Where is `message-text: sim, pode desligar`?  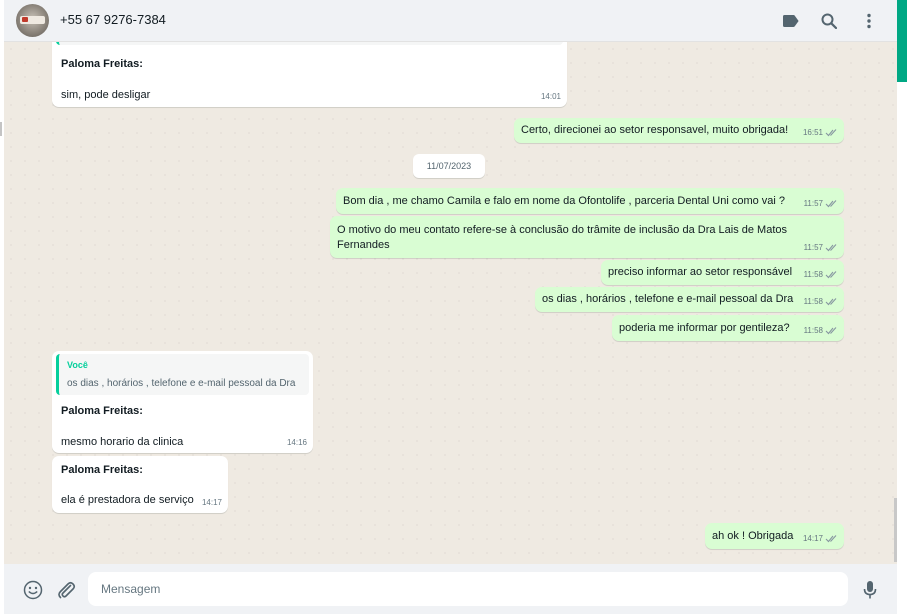 message-text: sim, pode desligar is located at coordinates (106, 95).